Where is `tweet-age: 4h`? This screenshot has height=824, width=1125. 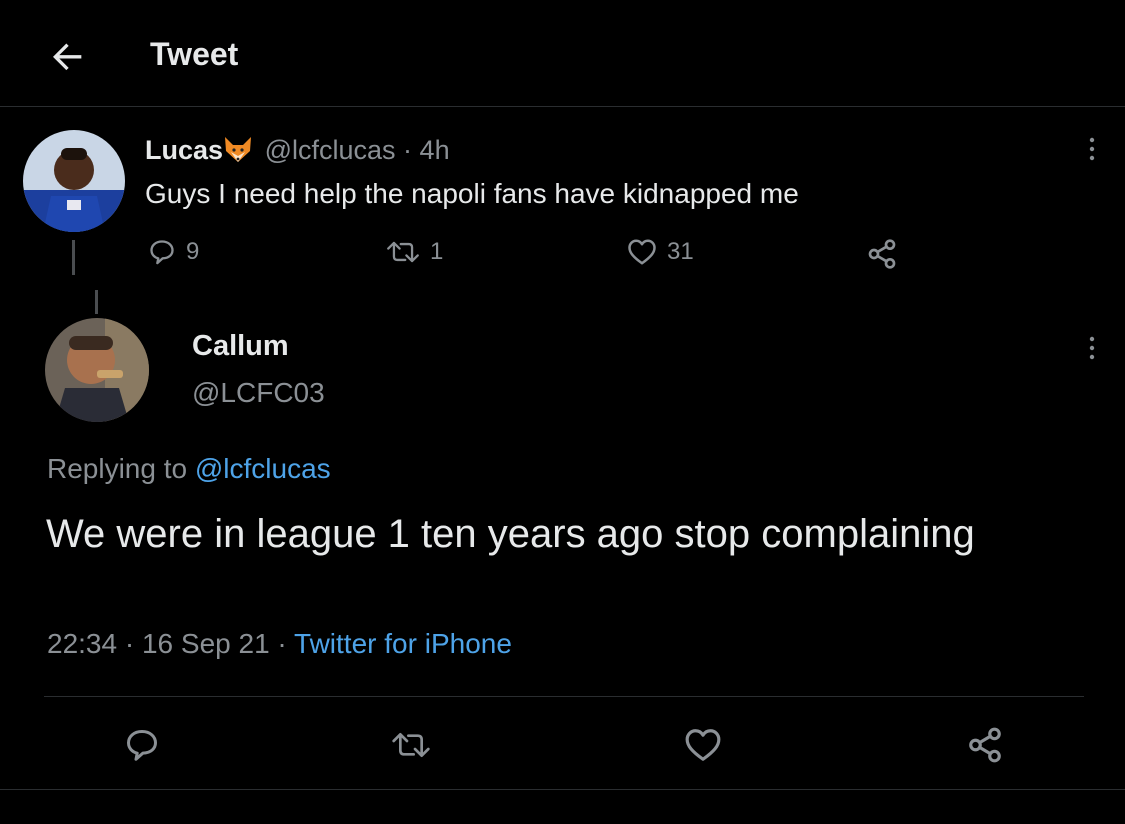
tweet-age: 4h is located at coordinates (435, 150).